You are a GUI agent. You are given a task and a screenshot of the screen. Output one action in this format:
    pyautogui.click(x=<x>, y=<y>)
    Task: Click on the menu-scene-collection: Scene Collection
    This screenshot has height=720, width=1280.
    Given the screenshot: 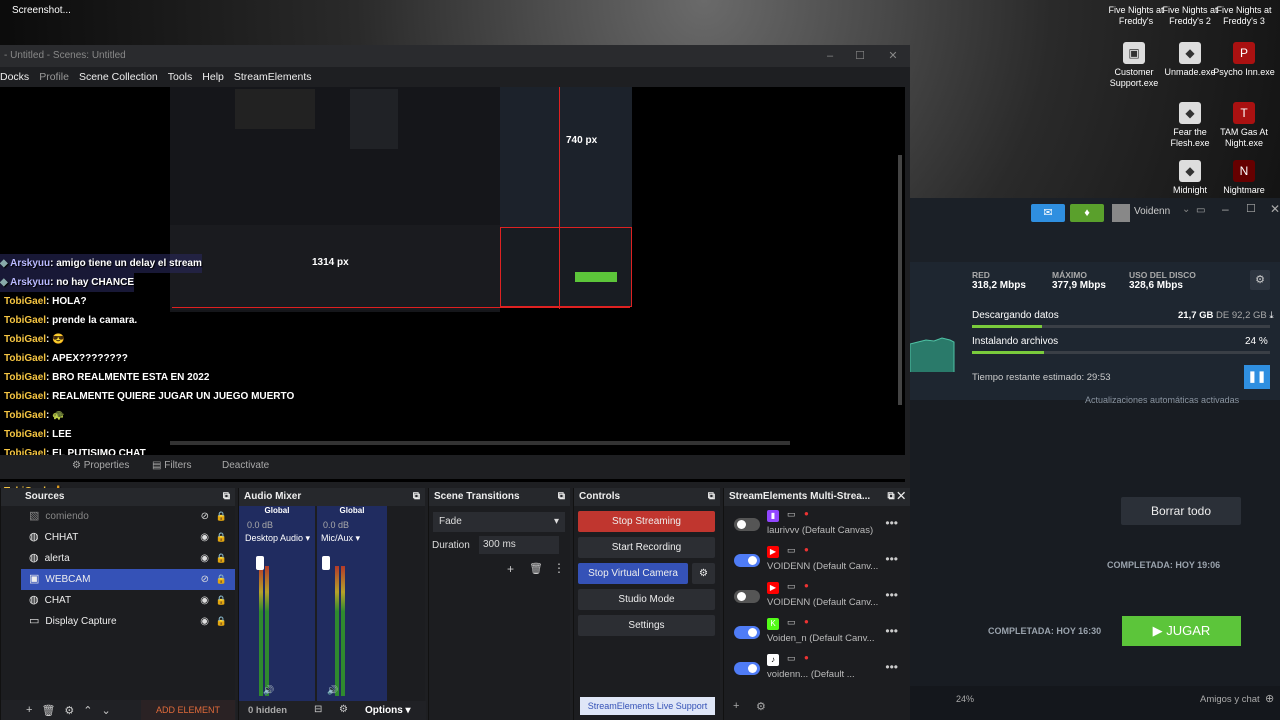 What is the action you would take?
    pyautogui.click(x=118, y=77)
    